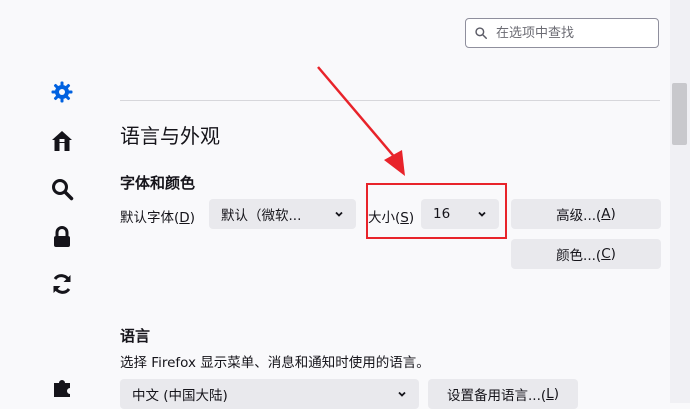 The height and width of the screenshot is (409, 690). I want to click on advanced-fonts-button: 高级...(A), so click(586, 214).